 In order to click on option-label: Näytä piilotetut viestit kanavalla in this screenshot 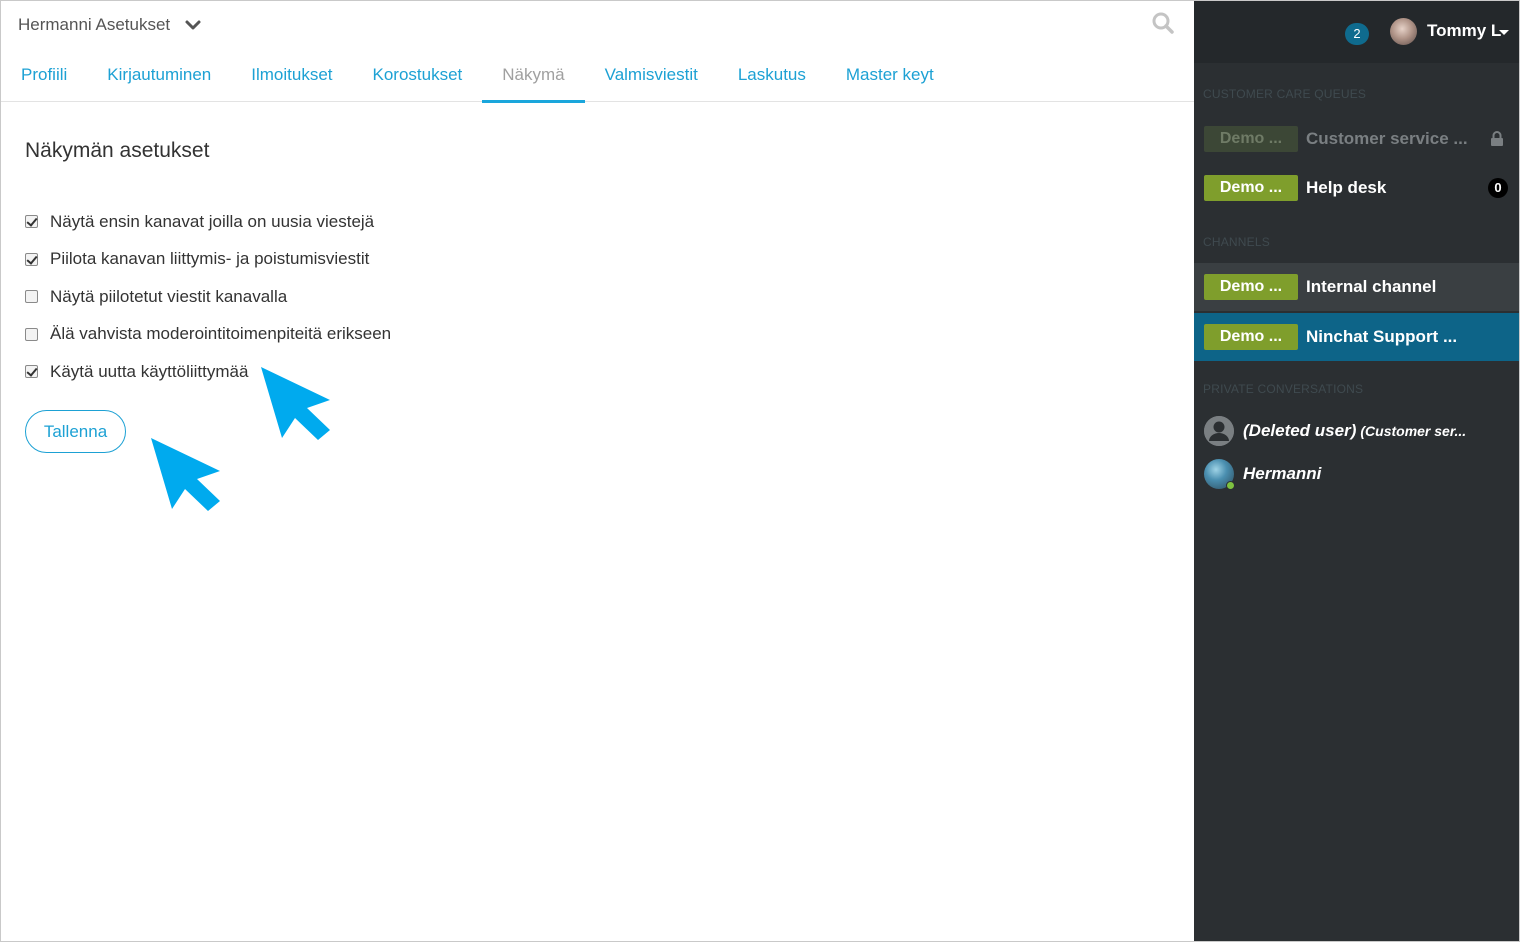, I will do `click(169, 296)`.